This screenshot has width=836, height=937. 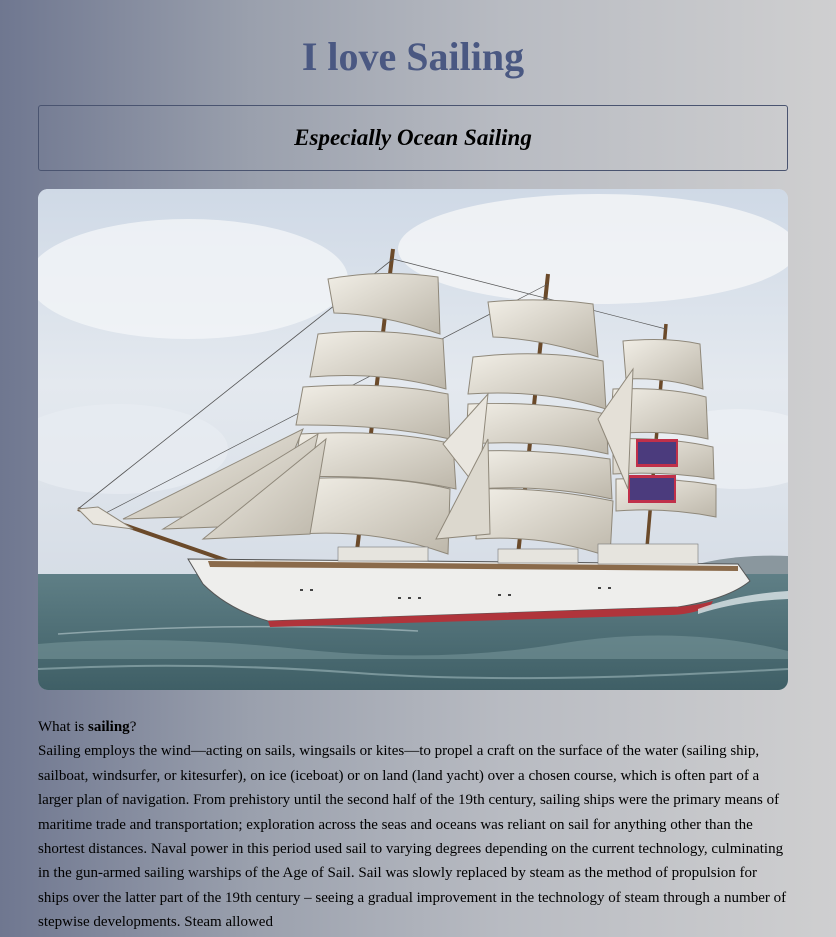 I want to click on page-title: I love Sailing, so click(x=413, y=56).